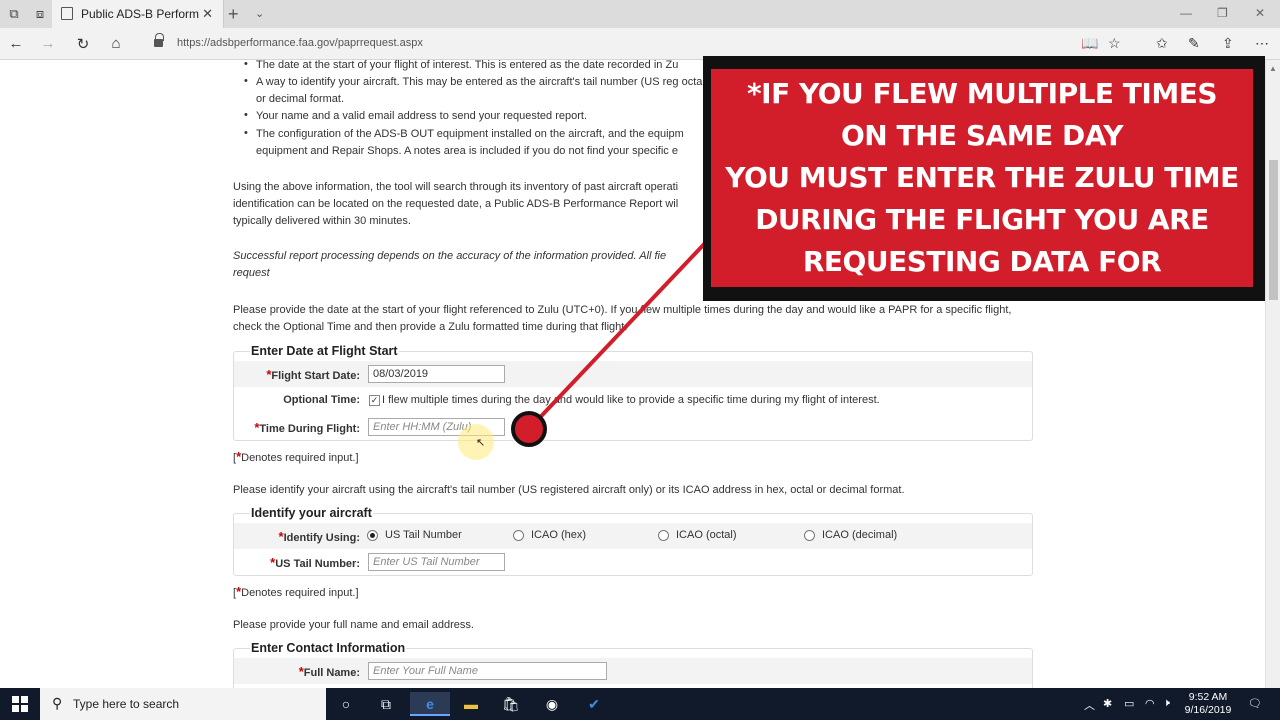 The height and width of the screenshot is (720, 1280). What do you see at coordinates (386, 704) in the screenshot?
I see `task-view-icon: ⧉` at bounding box center [386, 704].